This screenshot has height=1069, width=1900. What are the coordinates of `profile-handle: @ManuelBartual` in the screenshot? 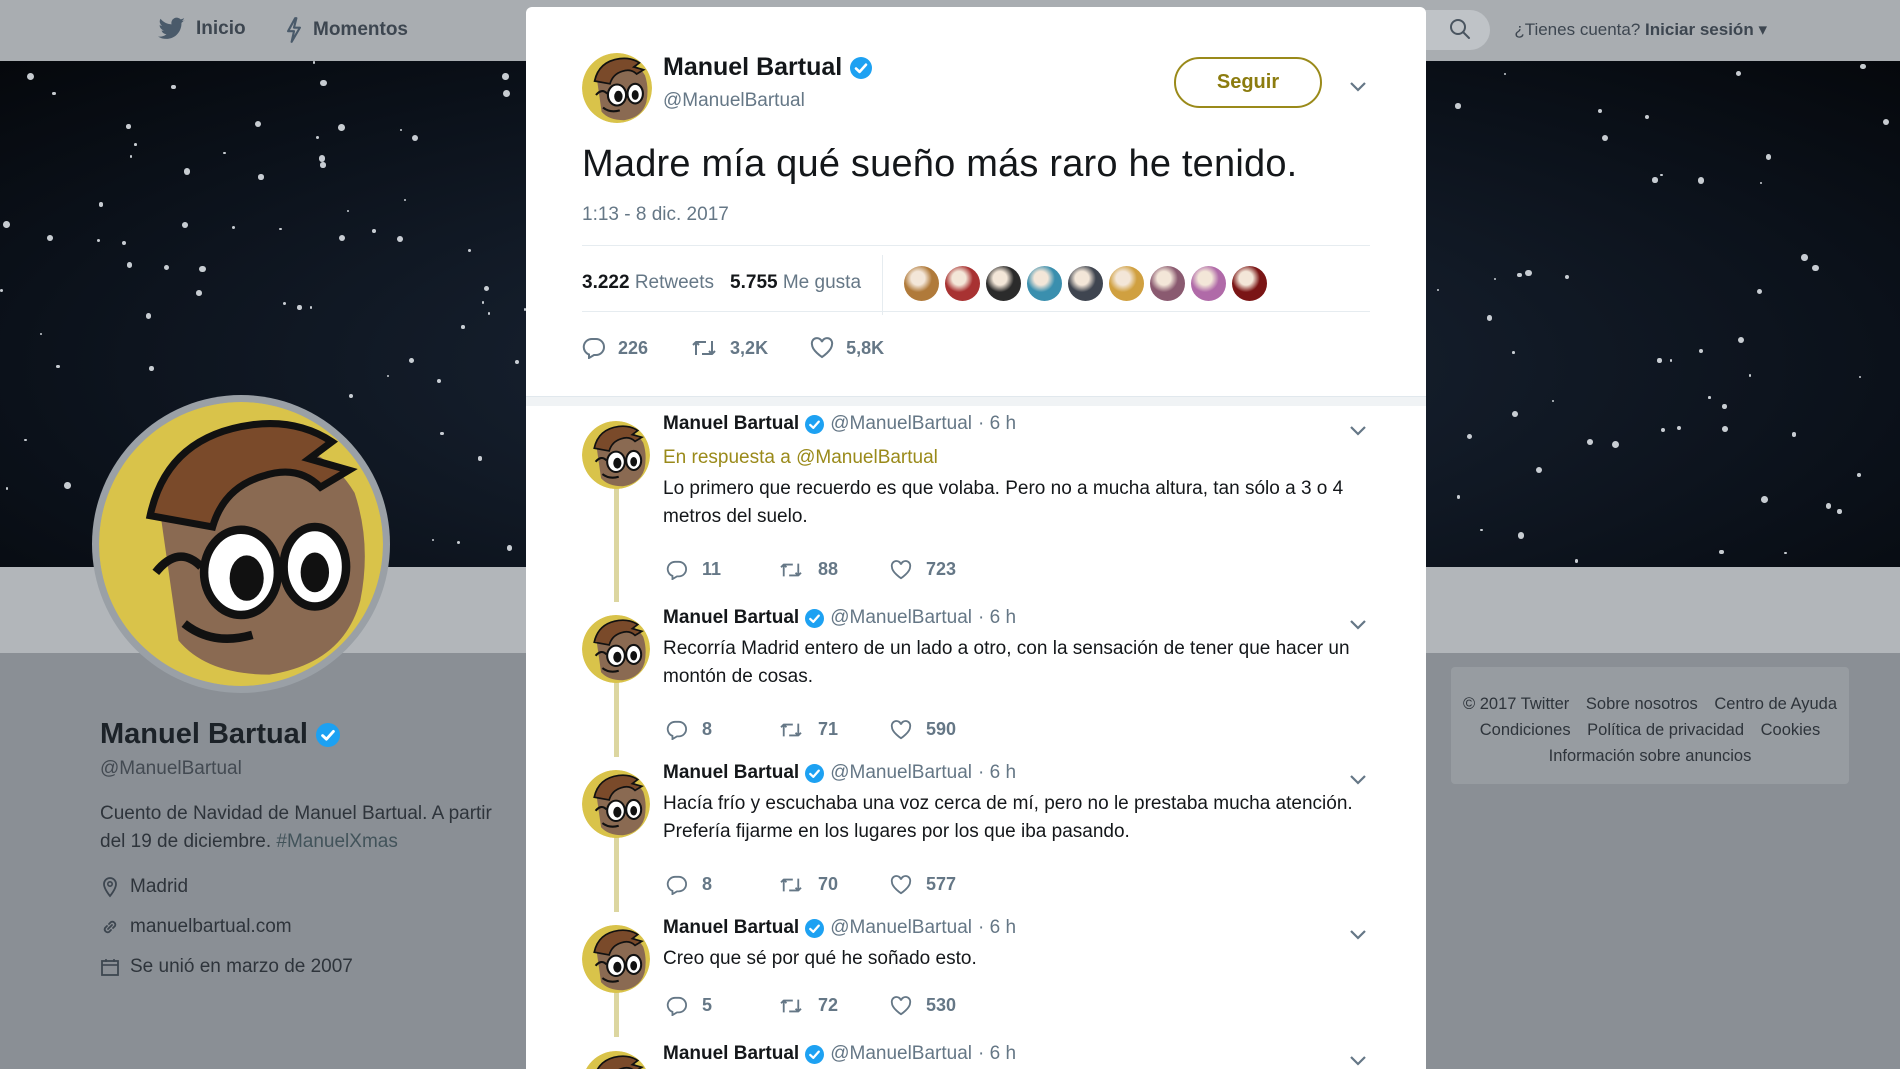 It's located at (171, 769).